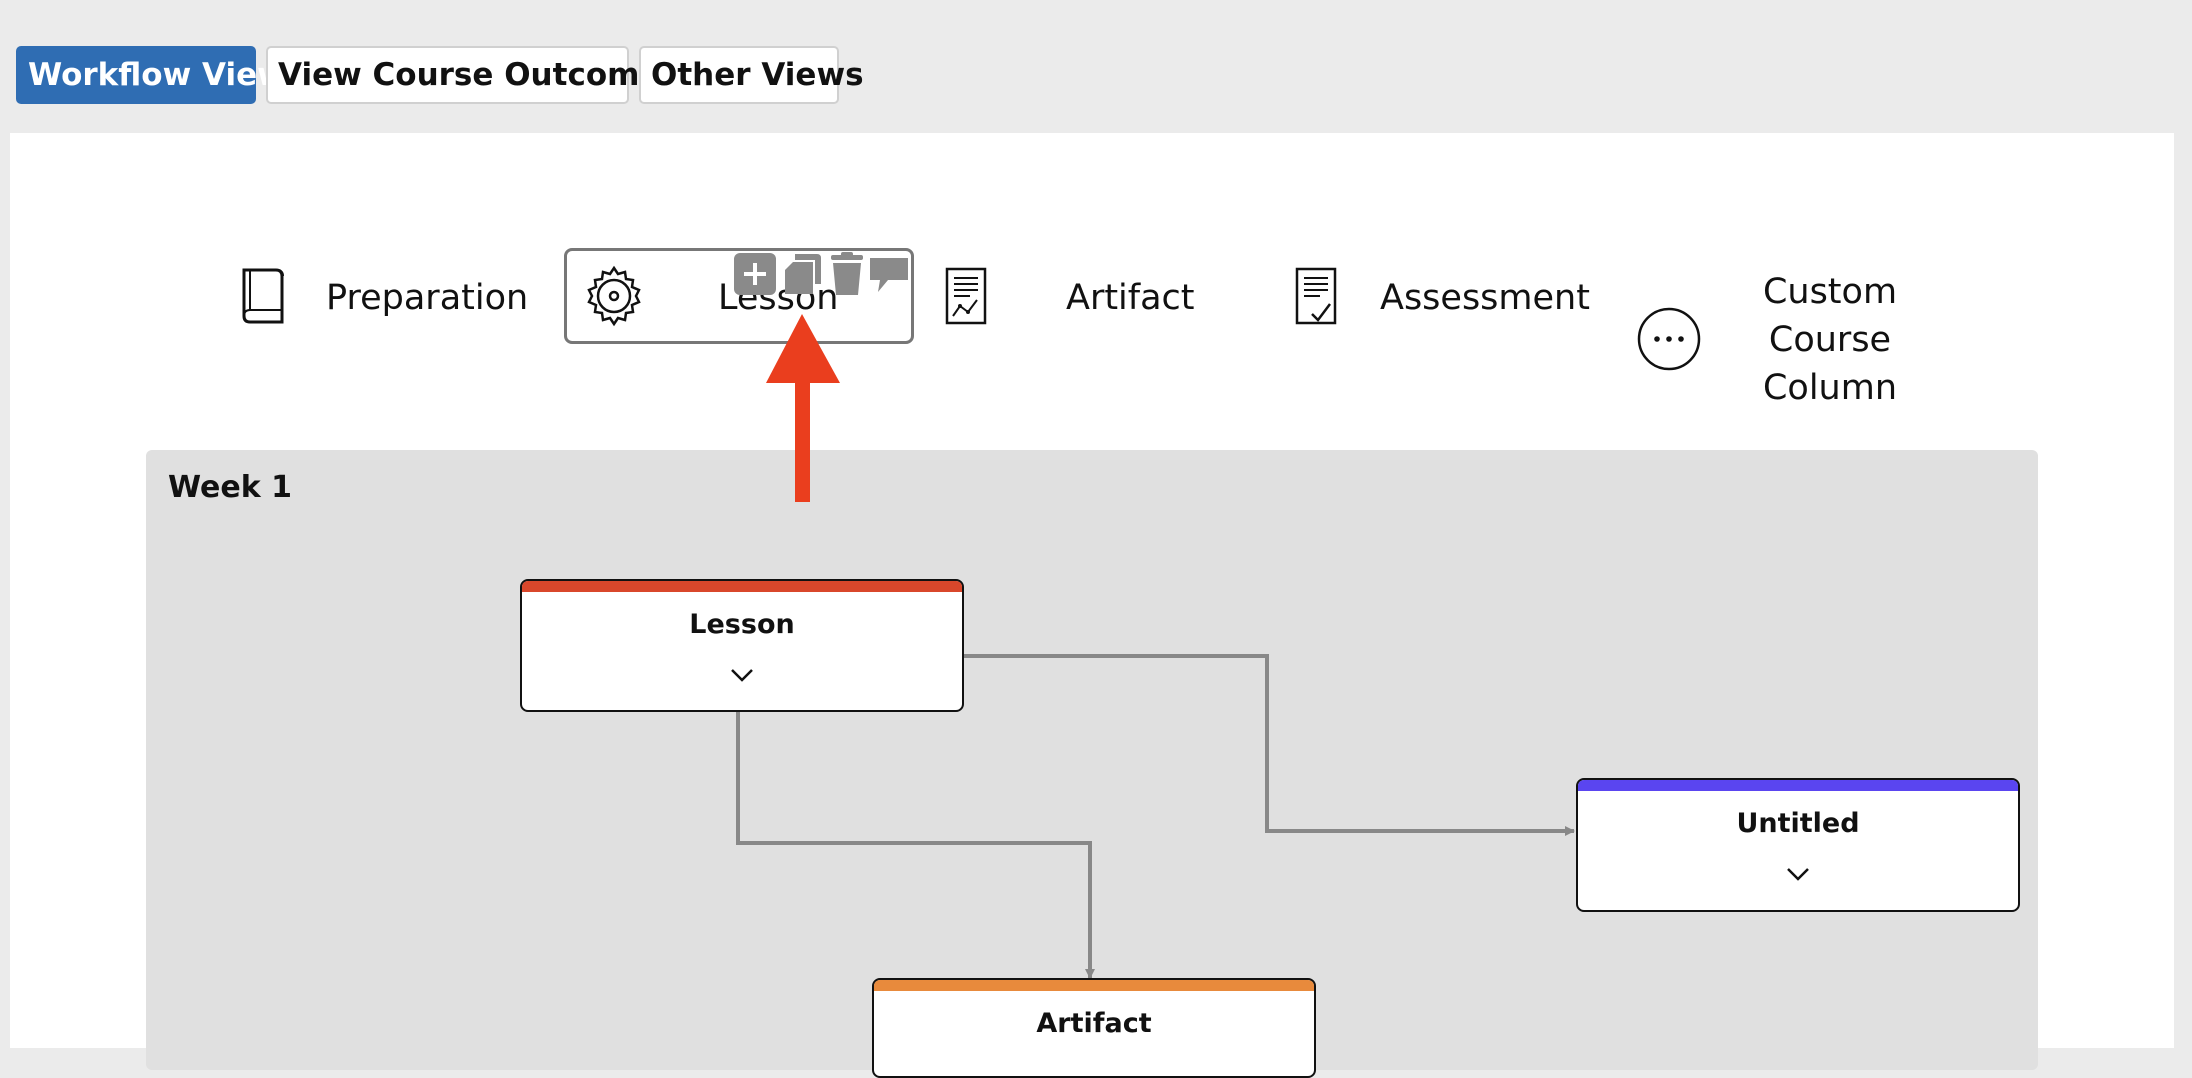 This screenshot has height=1078, width=2192. Describe the element at coordinates (1130, 298) in the screenshot. I see `column-label-artifact: Artifact` at that location.